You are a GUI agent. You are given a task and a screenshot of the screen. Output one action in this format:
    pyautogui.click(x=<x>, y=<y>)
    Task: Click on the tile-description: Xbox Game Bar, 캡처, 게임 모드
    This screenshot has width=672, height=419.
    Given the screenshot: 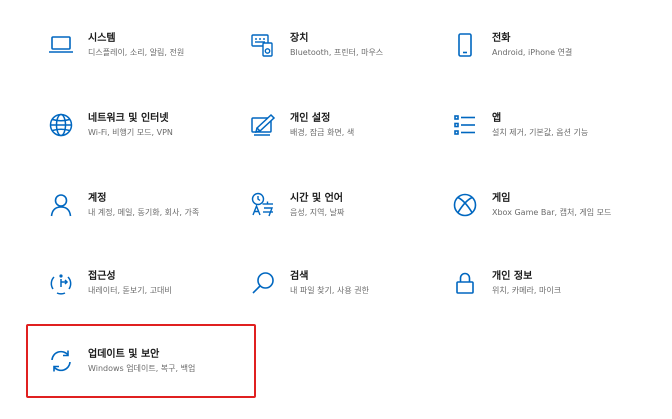 What is the action you would take?
    pyautogui.click(x=552, y=212)
    